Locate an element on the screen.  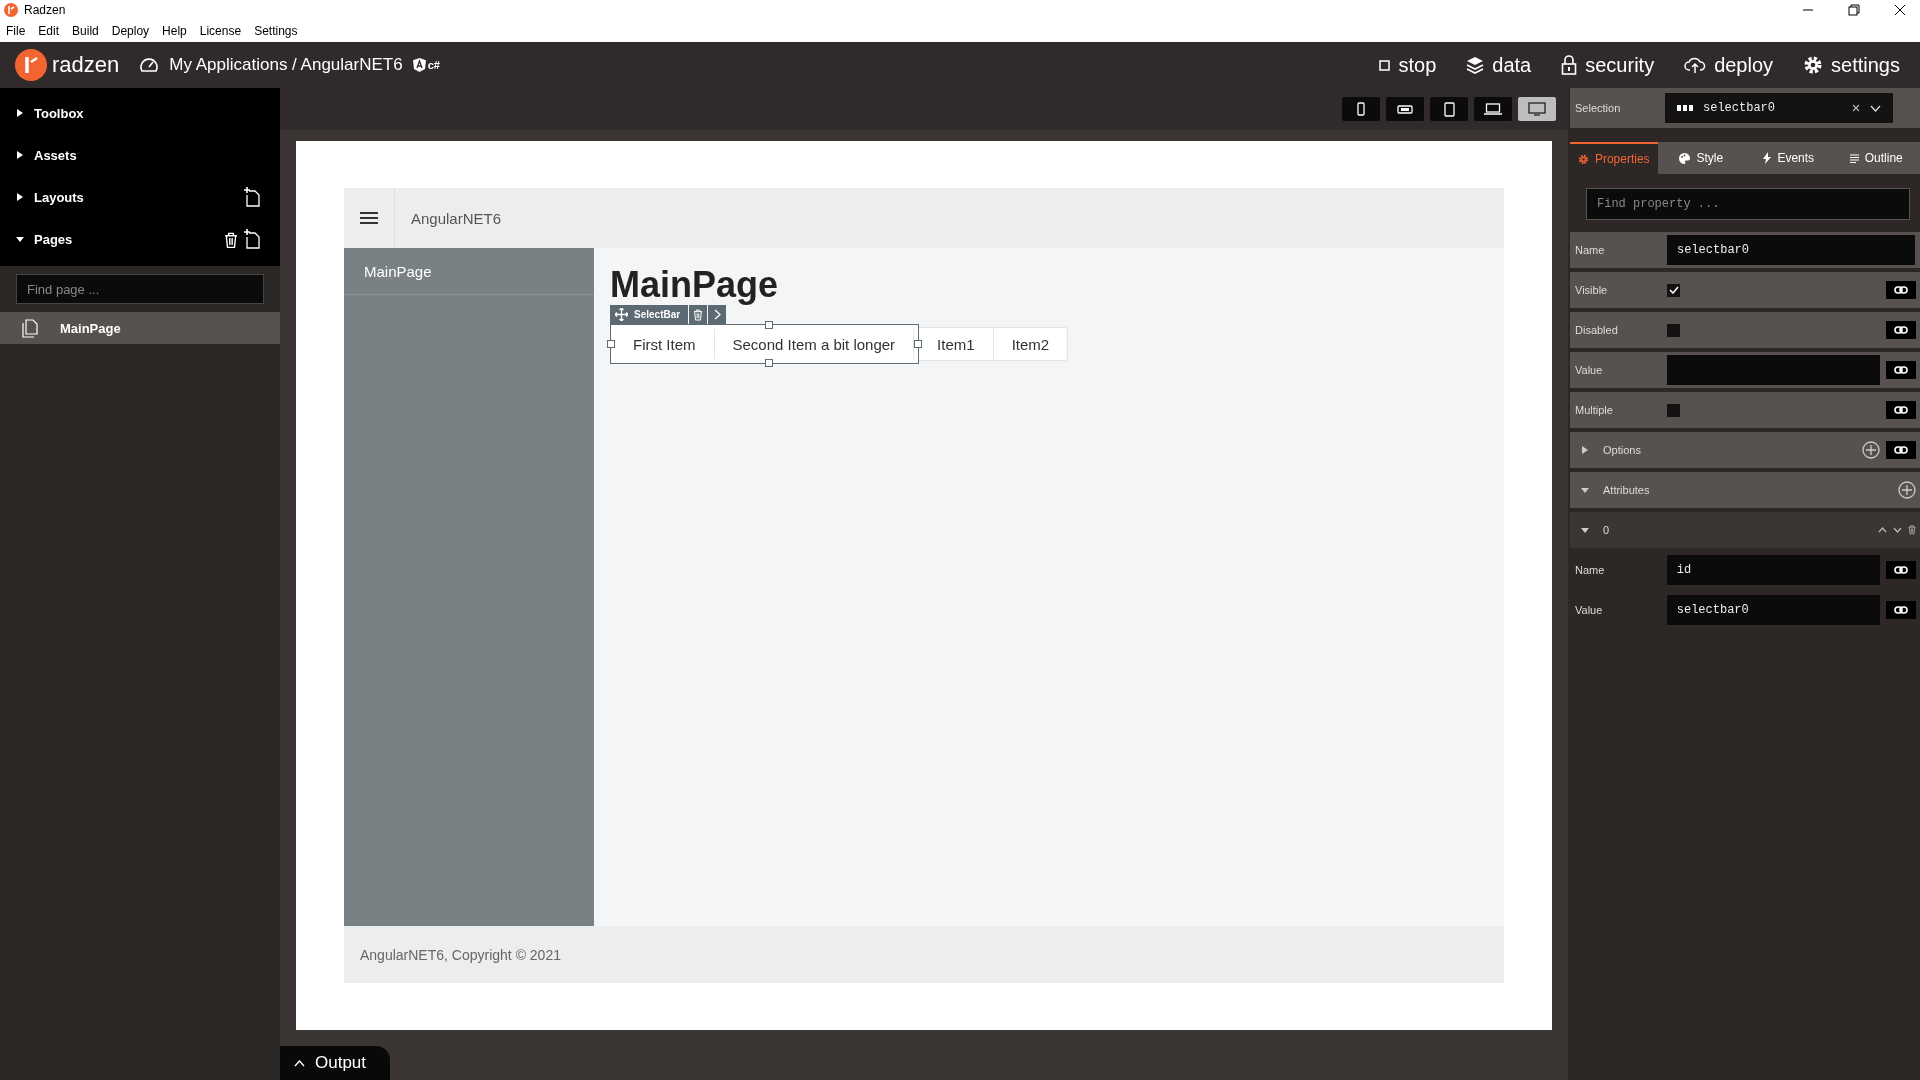
selection-dropdown: selectbar0 is located at coordinates (1779, 108).